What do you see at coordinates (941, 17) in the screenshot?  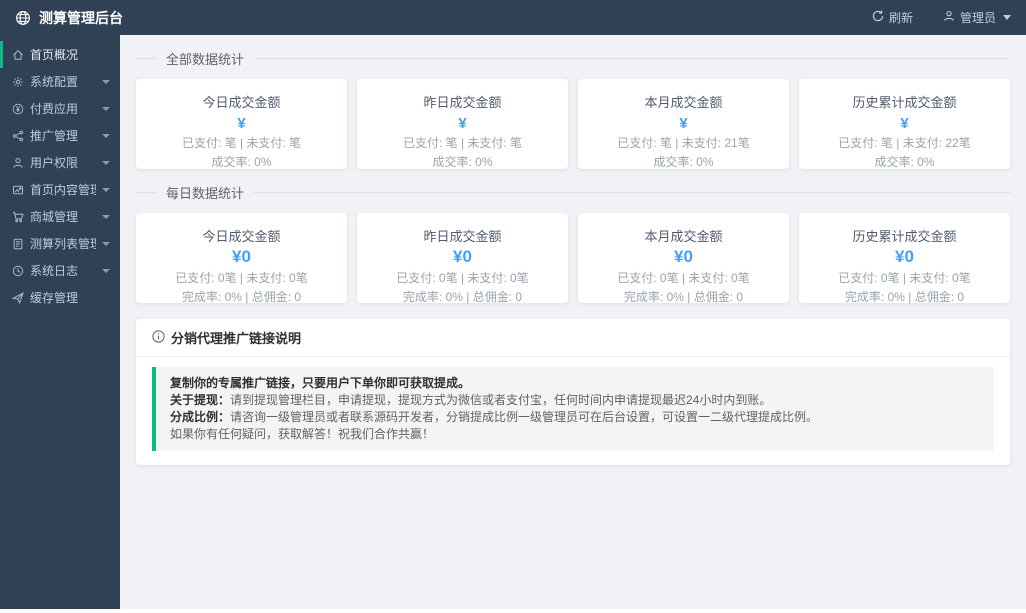 I see `header-actions: 刷新 管理员` at bounding box center [941, 17].